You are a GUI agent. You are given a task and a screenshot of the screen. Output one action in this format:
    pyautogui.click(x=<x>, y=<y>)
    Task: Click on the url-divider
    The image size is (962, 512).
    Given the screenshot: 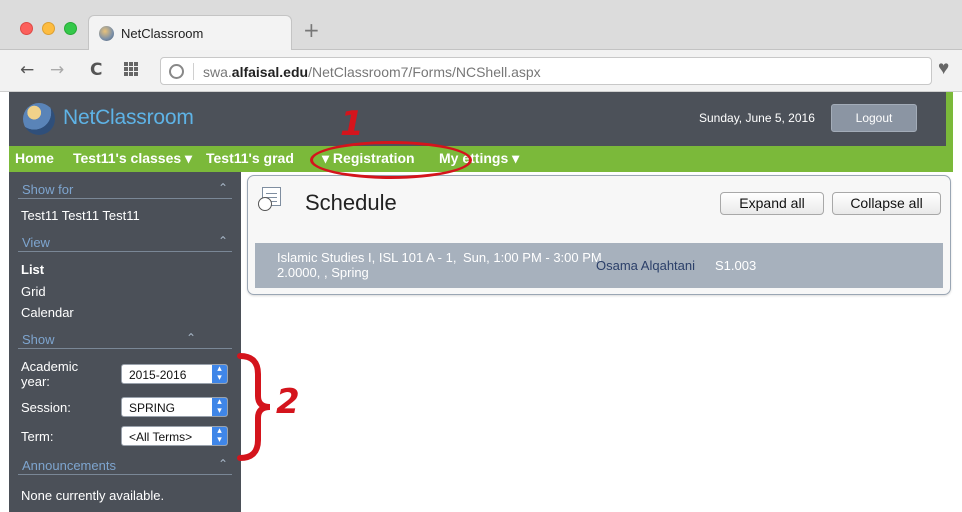 What is the action you would take?
    pyautogui.click(x=193, y=71)
    